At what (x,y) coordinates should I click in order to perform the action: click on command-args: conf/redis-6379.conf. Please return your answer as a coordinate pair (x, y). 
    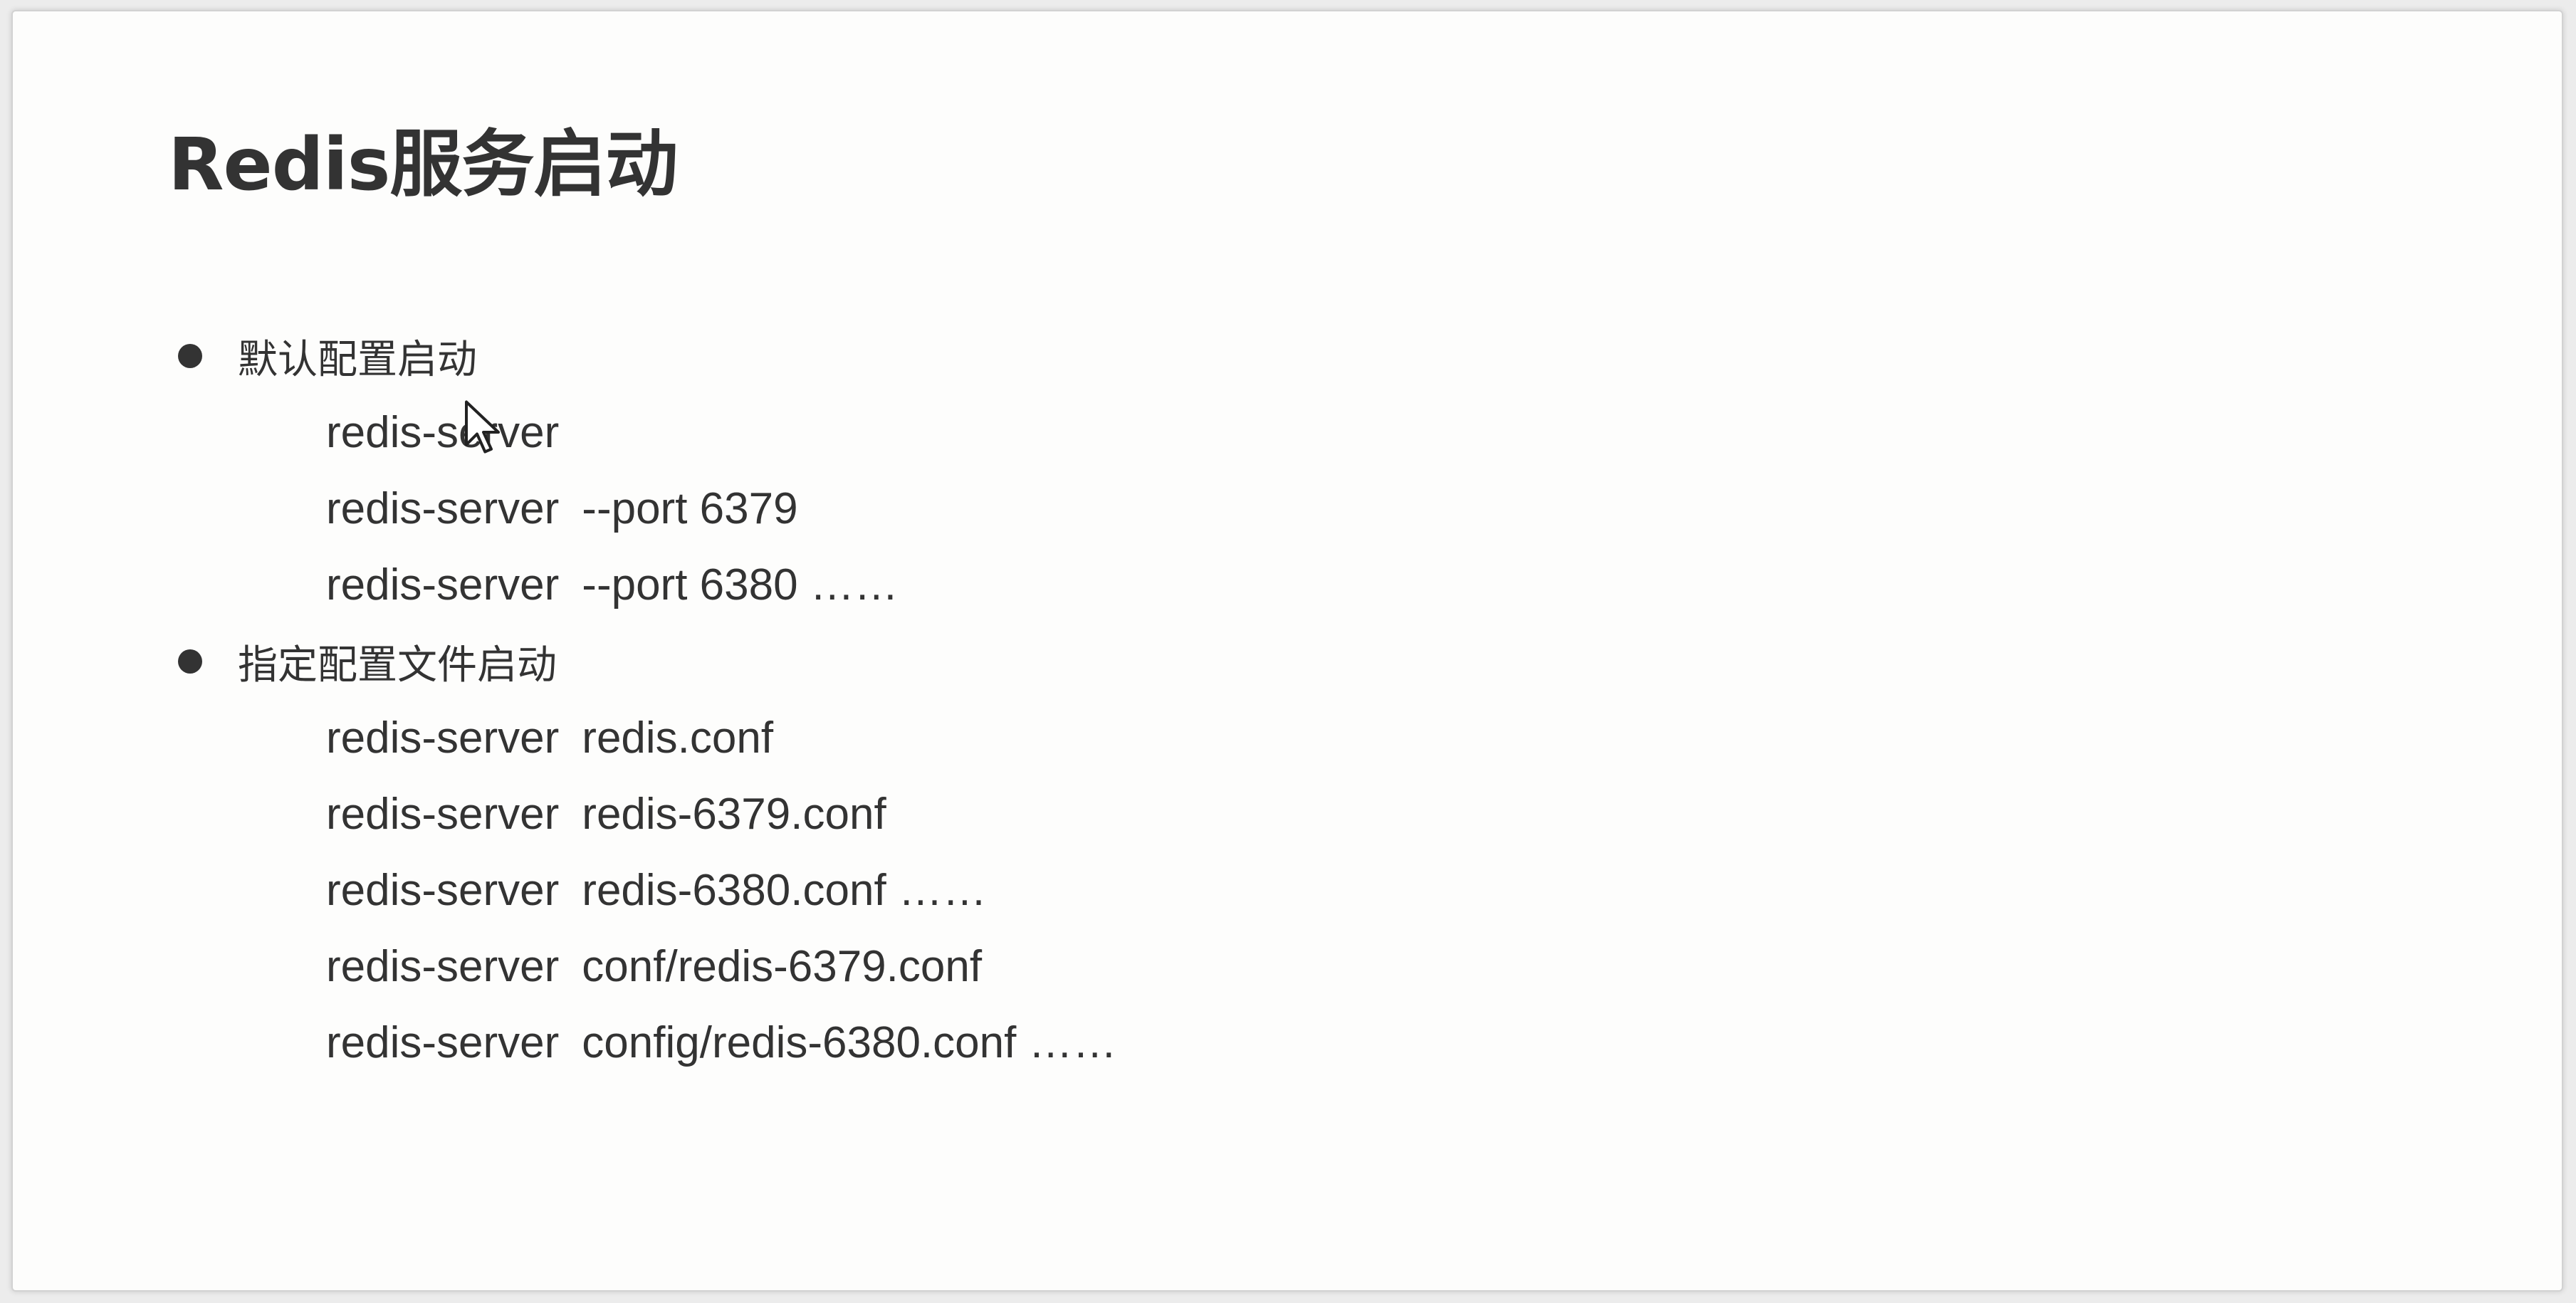
    Looking at the image, I should click on (782, 967).